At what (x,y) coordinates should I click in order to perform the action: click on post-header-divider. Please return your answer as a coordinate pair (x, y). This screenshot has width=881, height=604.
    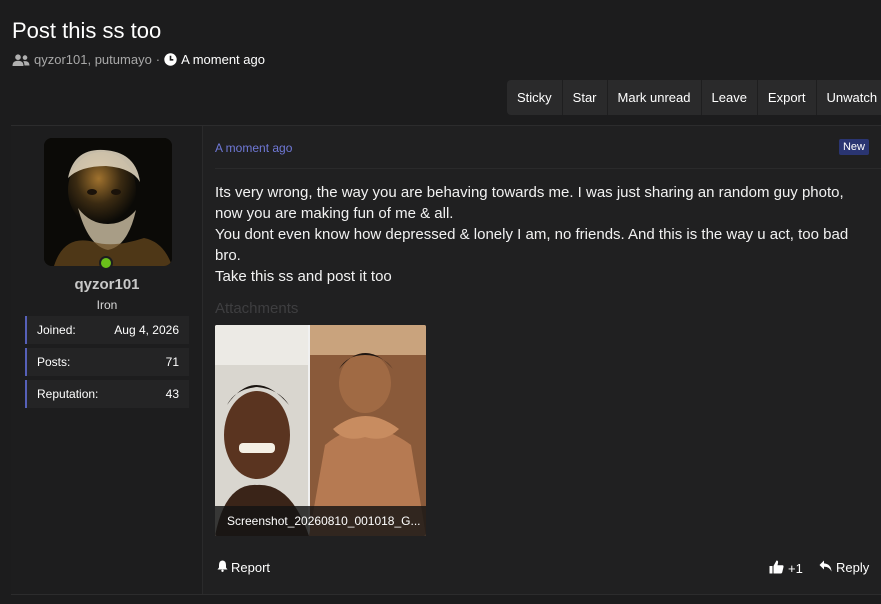
    Looking at the image, I should click on (548, 168).